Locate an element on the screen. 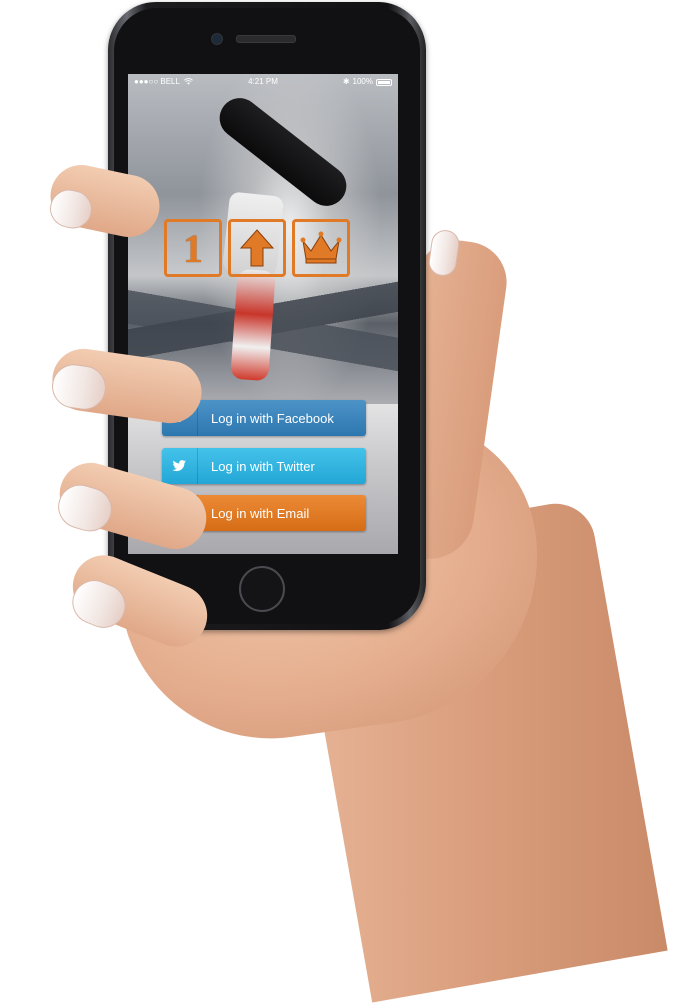  logo-tile-arrow is located at coordinates (257, 248).